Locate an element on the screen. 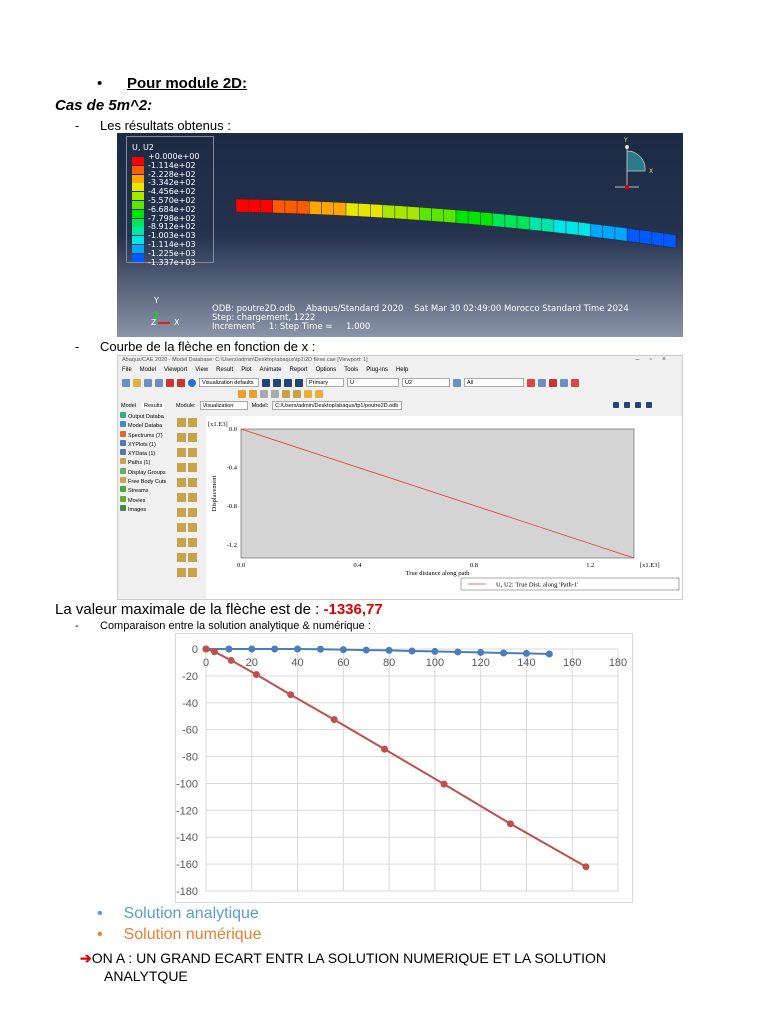 This screenshot has height=1024, width=768. zoom-icon is located at coordinates (564, 382).